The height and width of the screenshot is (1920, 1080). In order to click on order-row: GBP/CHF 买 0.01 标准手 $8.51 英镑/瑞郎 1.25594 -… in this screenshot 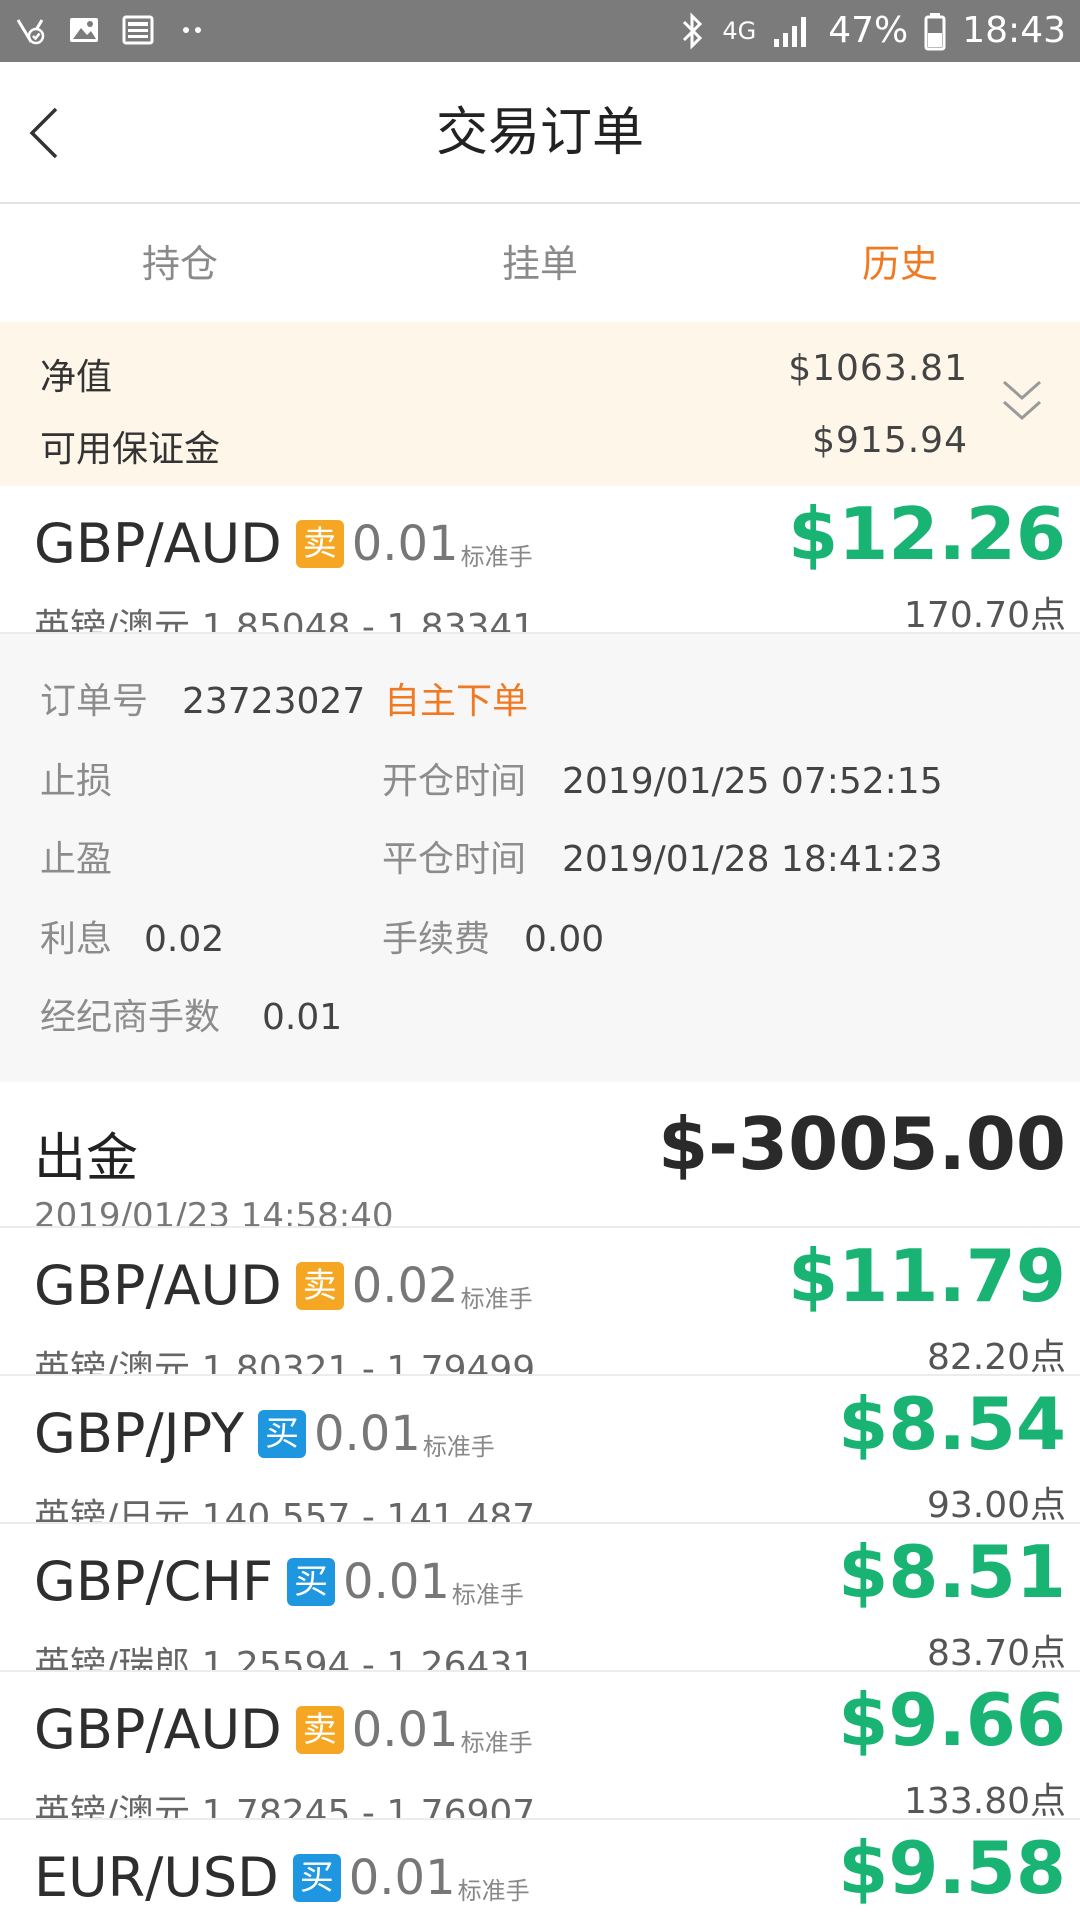, I will do `click(540, 1598)`.